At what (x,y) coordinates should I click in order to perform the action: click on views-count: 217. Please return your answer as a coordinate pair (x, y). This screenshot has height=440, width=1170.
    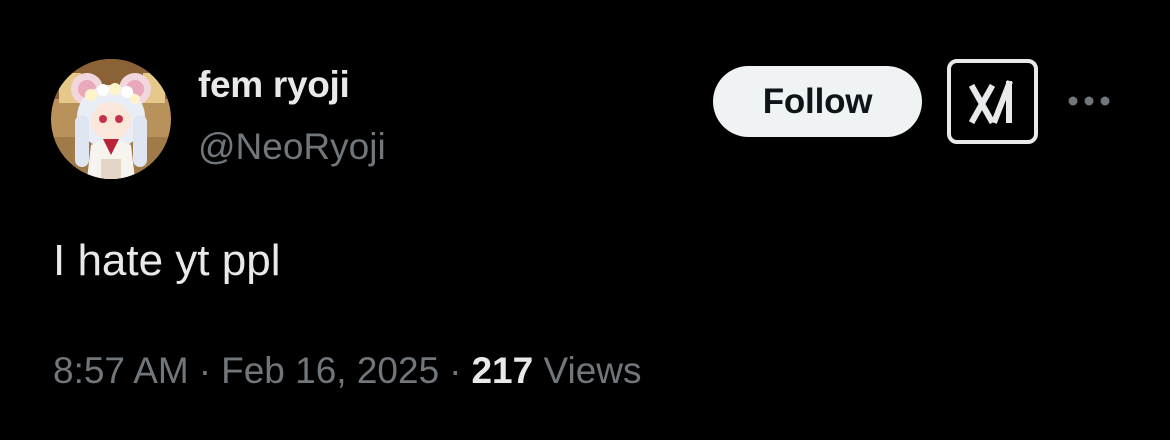
    Looking at the image, I should click on (502, 370).